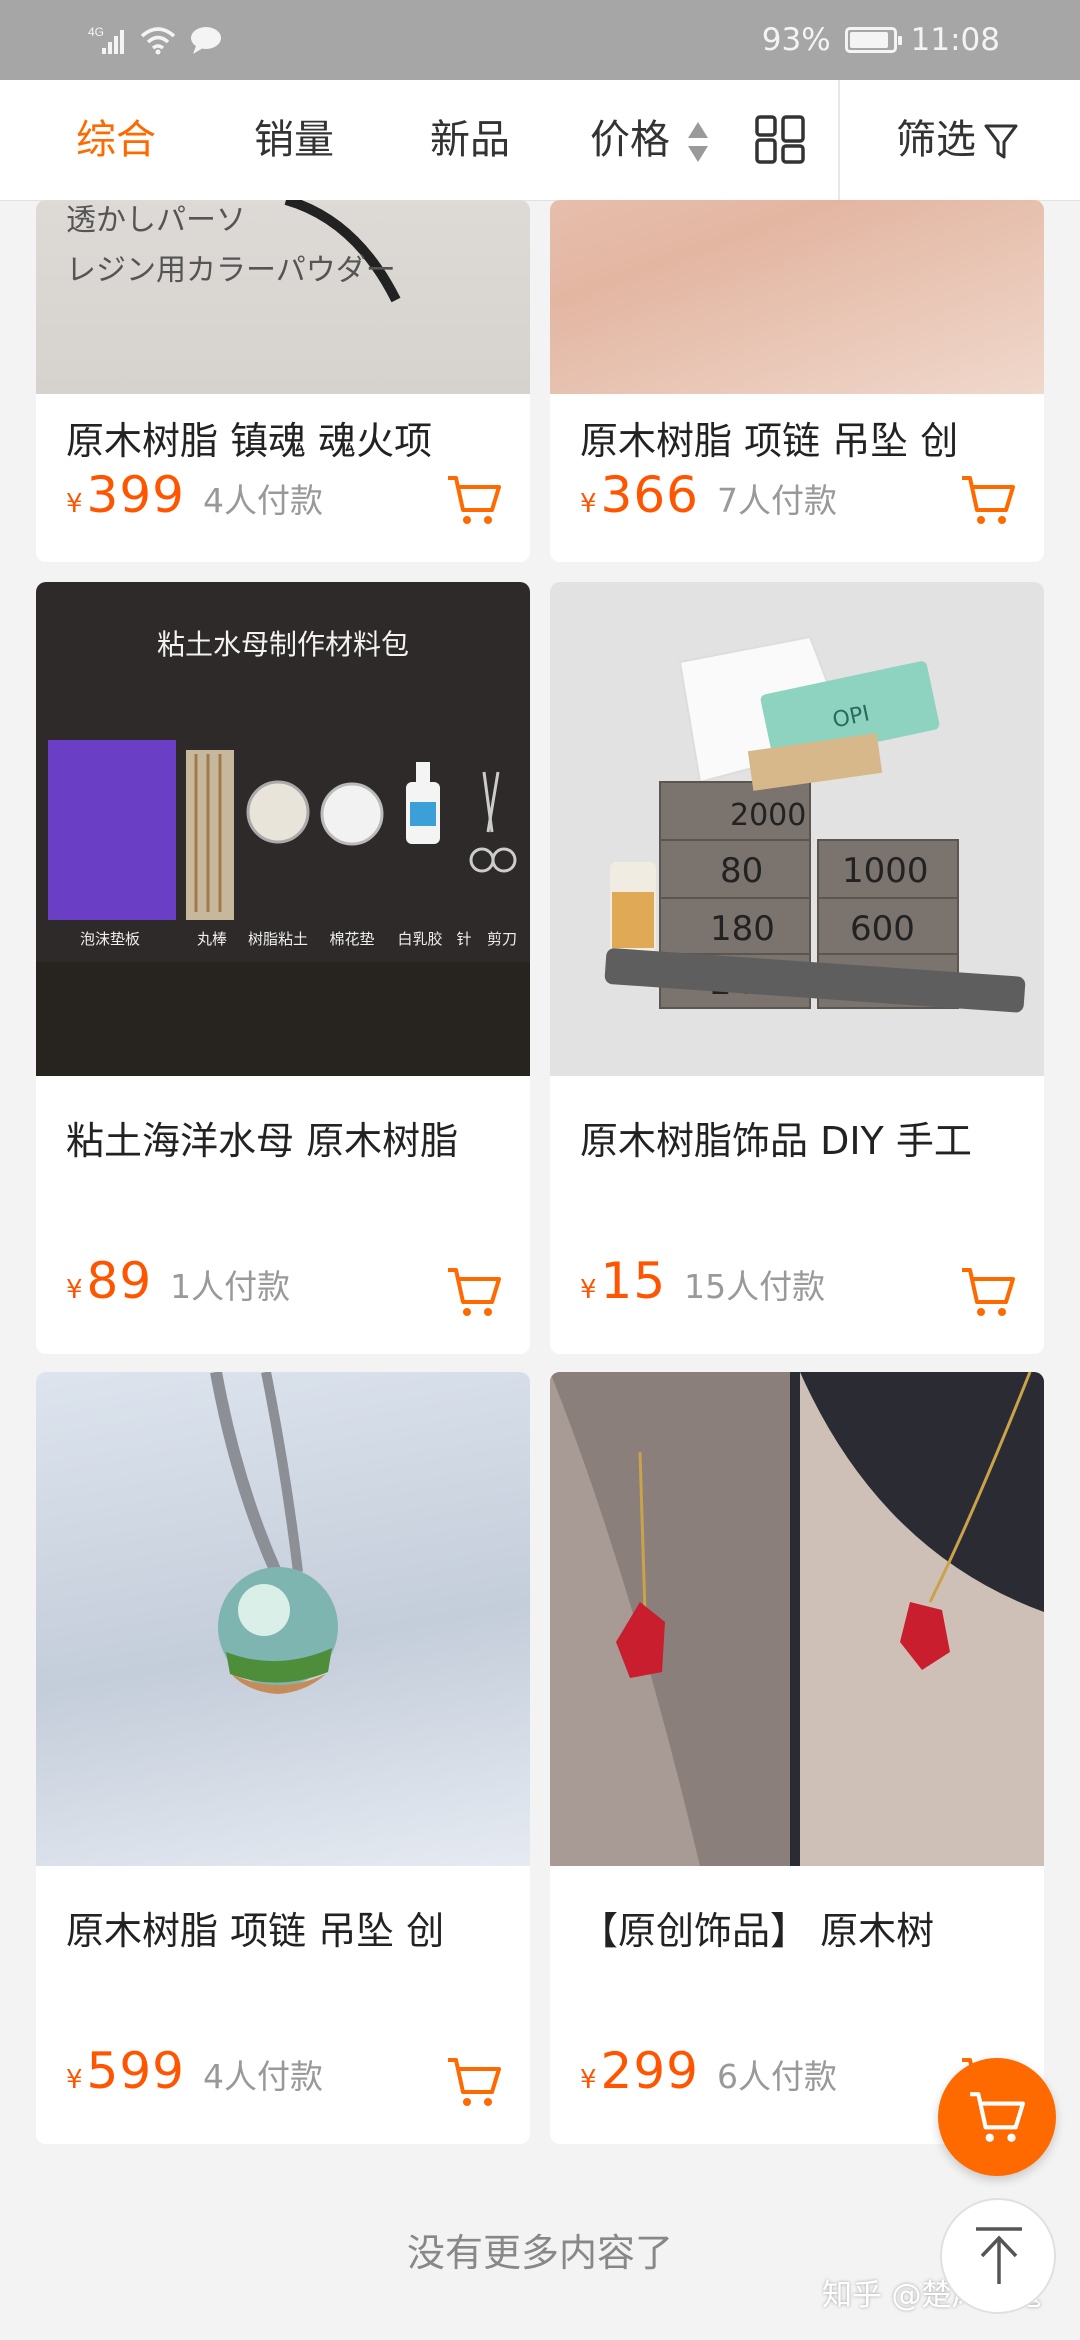 This screenshot has width=1080, height=2340. Describe the element at coordinates (231, 270) in the screenshot. I see `svg-text: レジン用カラーパウダー` at that location.